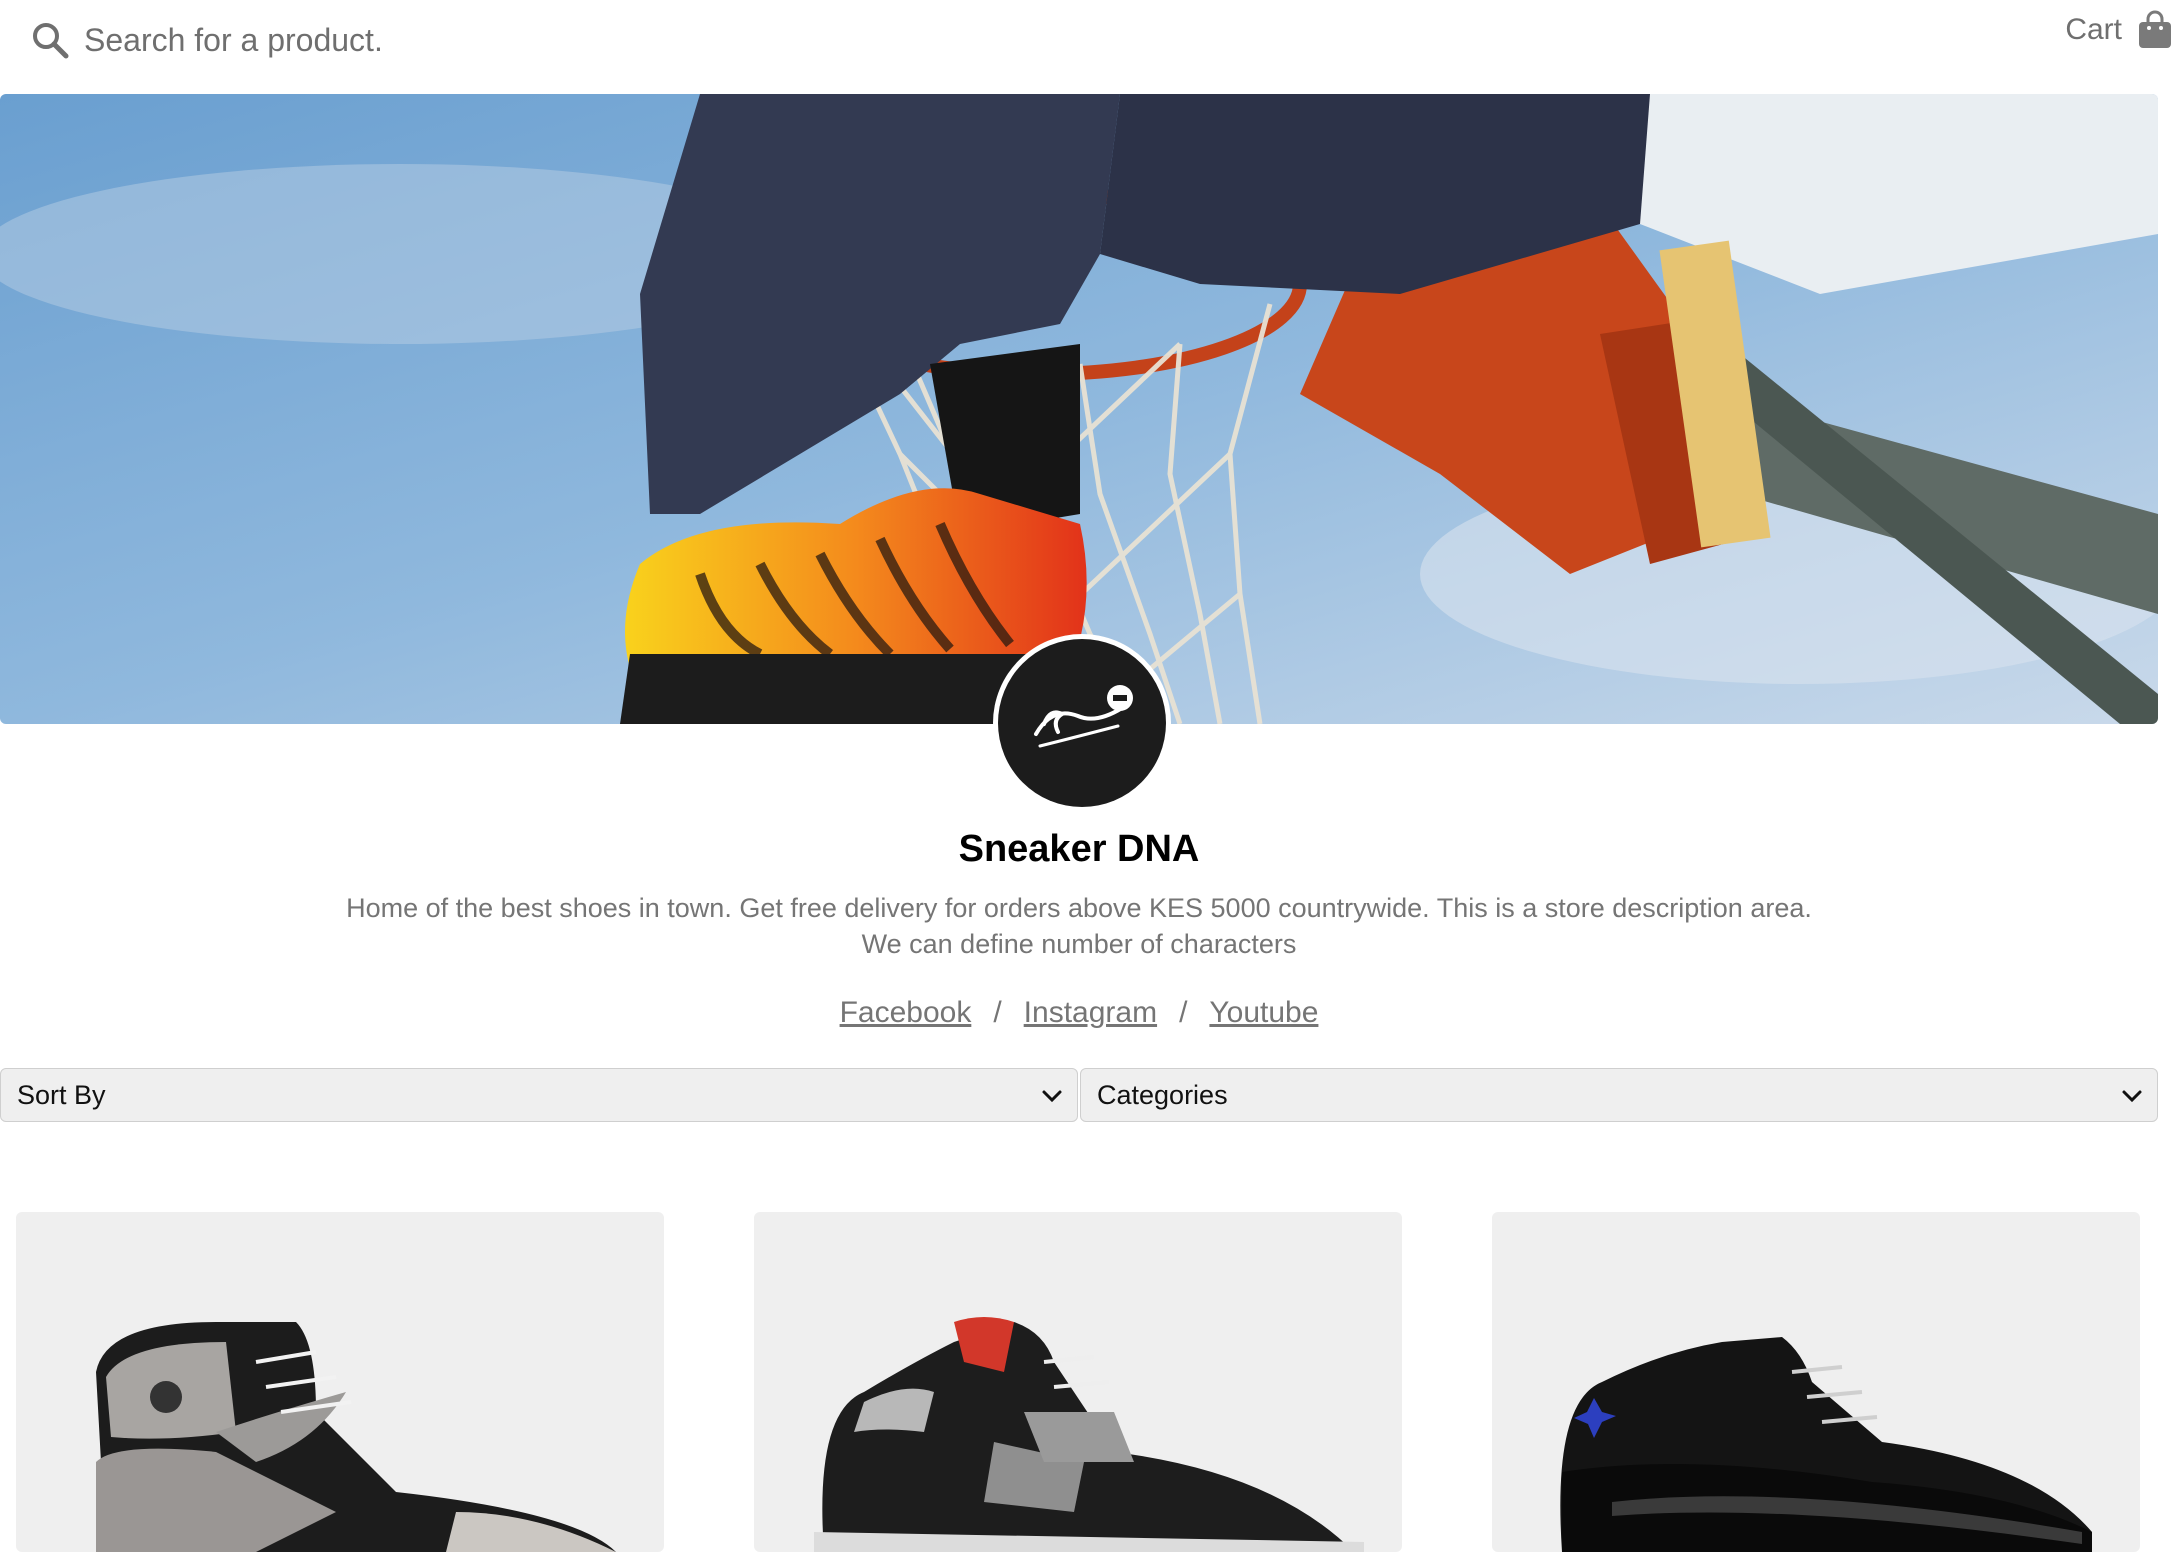 The width and height of the screenshot is (2178, 1552). I want to click on store-name: Sneaker DNA, so click(1079, 849).